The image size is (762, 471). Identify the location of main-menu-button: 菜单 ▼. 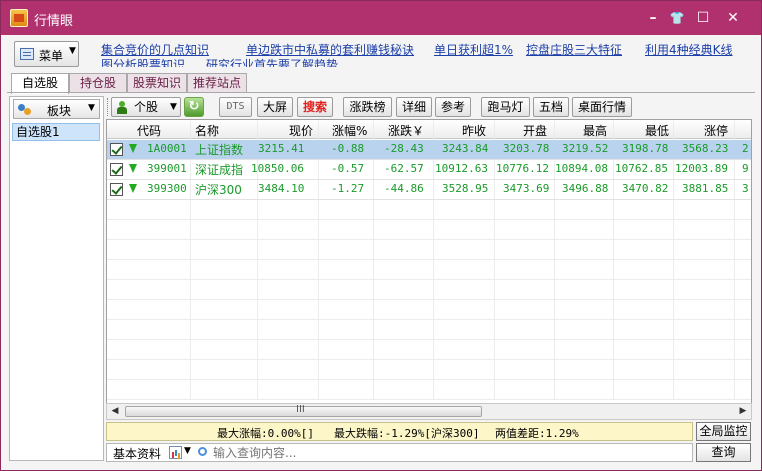
(46, 54).